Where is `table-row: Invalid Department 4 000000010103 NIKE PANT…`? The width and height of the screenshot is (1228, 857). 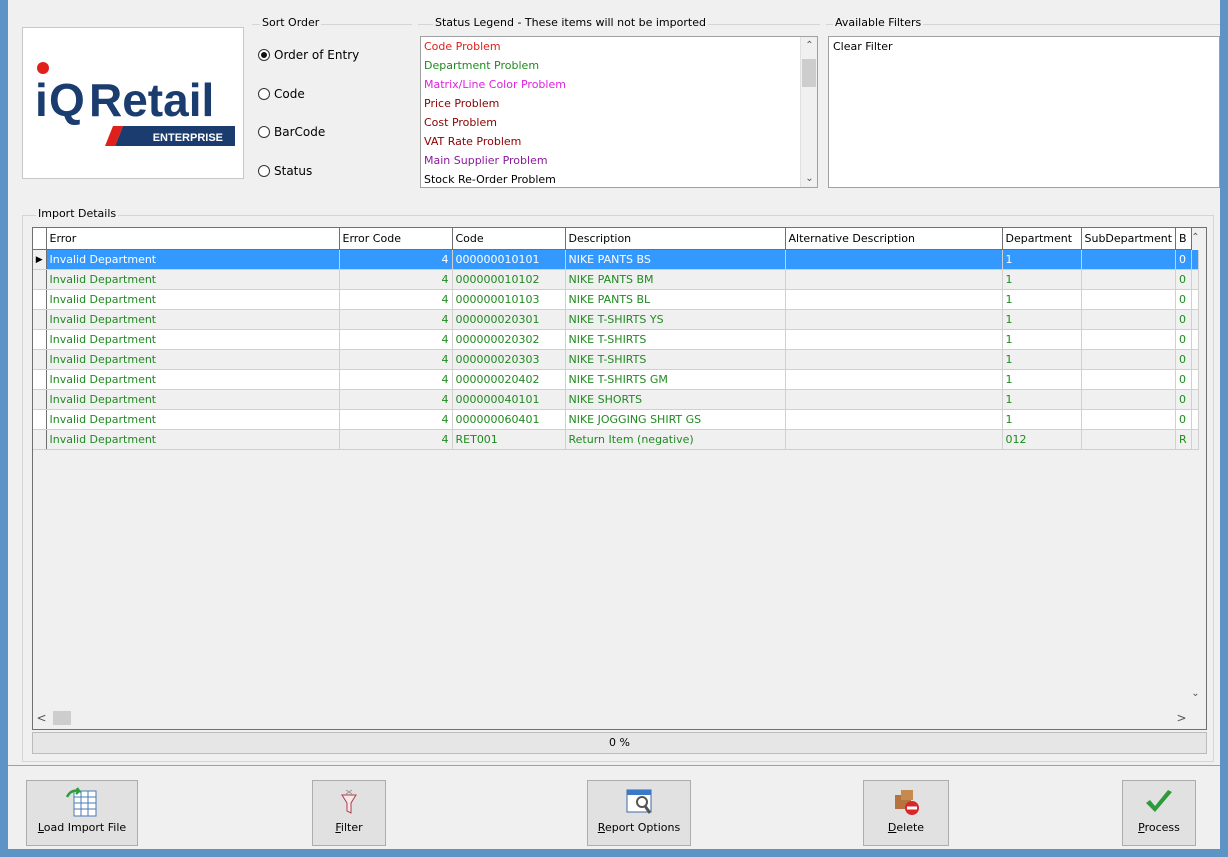
table-row: Invalid Department 4 000000010103 NIKE PANT… is located at coordinates (616, 299).